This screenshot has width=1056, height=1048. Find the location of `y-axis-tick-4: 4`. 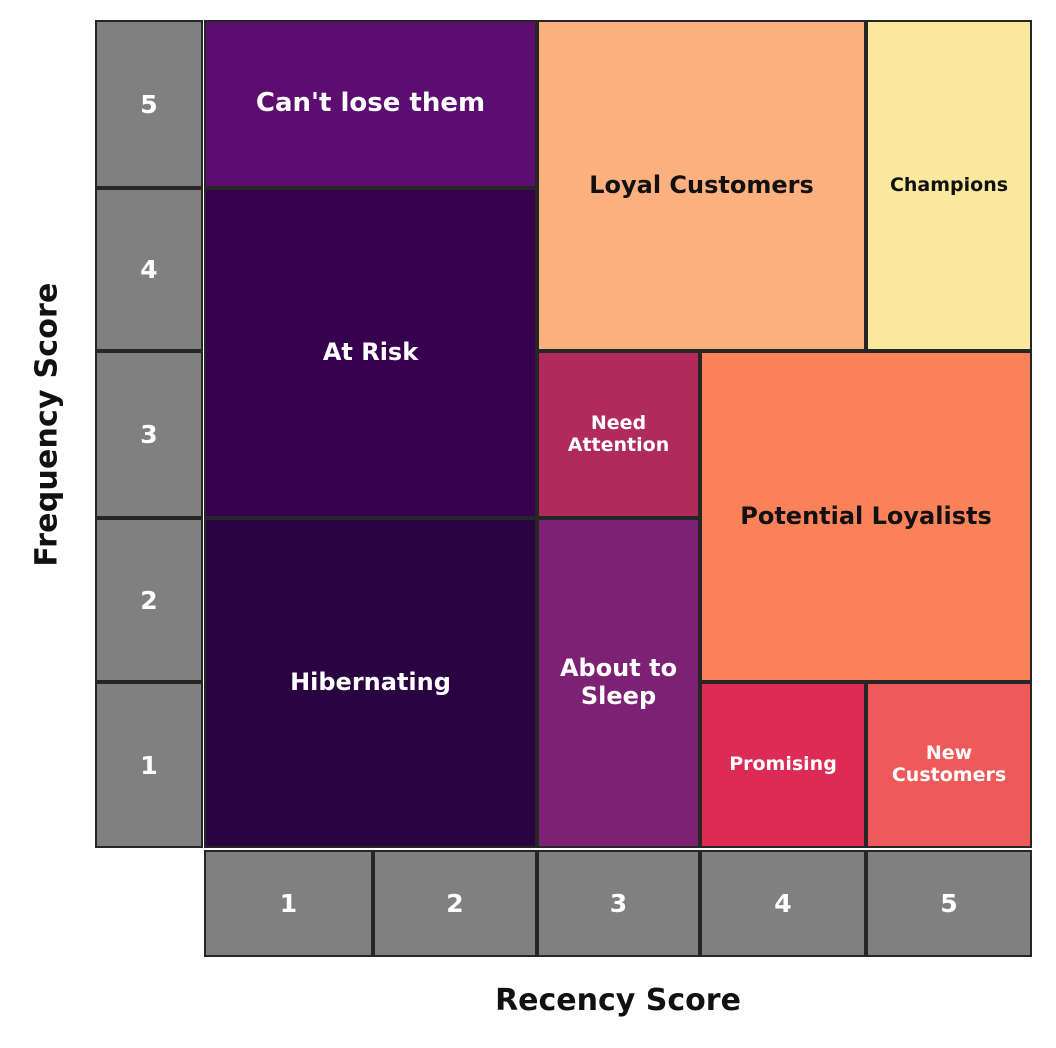

y-axis-tick-4: 4 is located at coordinates (149, 269).